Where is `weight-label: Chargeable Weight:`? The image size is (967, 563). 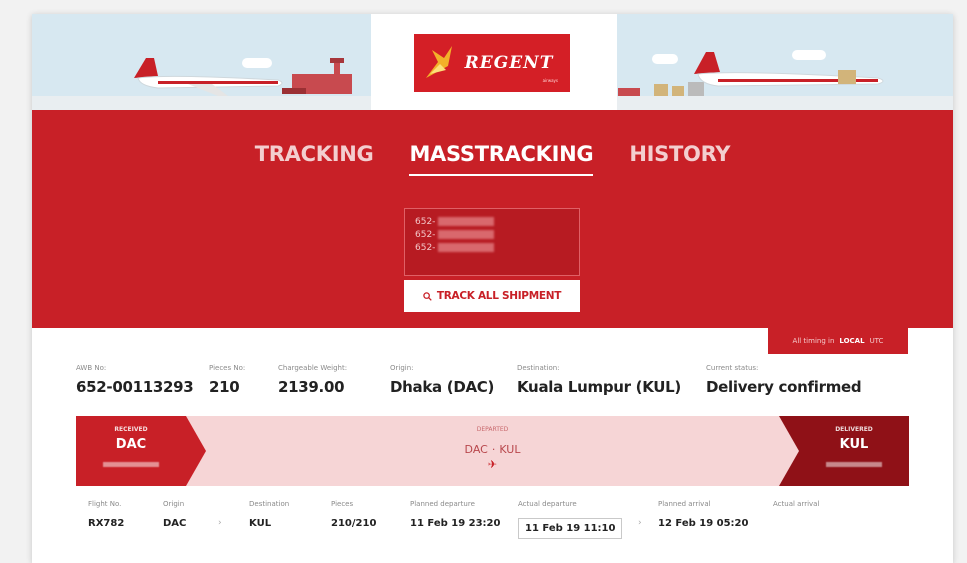 weight-label: Chargeable Weight: is located at coordinates (313, 368).